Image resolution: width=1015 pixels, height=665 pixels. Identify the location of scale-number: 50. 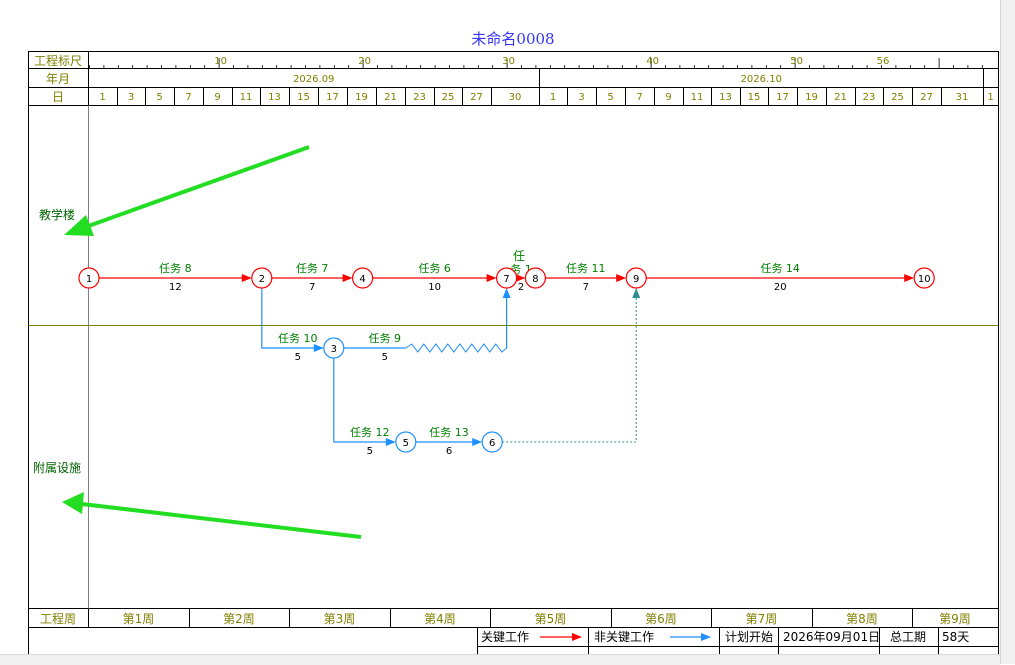
(796, 61).